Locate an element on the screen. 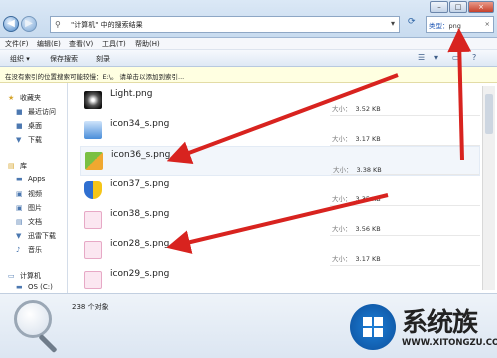  organize-button: 组织 ▾ is located at coordinates (20, 59).